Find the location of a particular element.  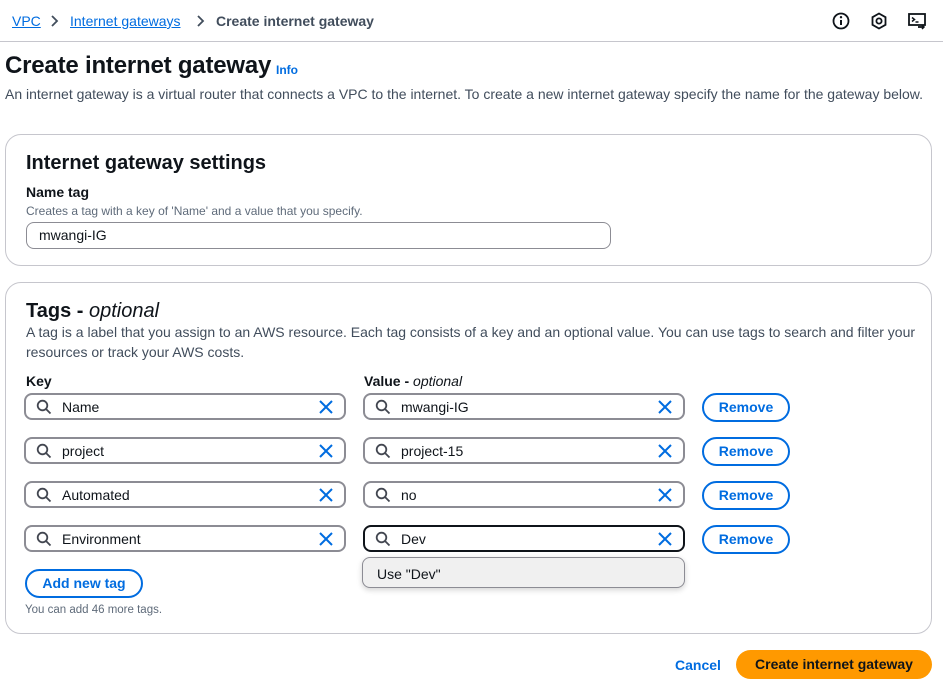

name-tag-input: mwangi-IG is located at coordinates (318, 235).